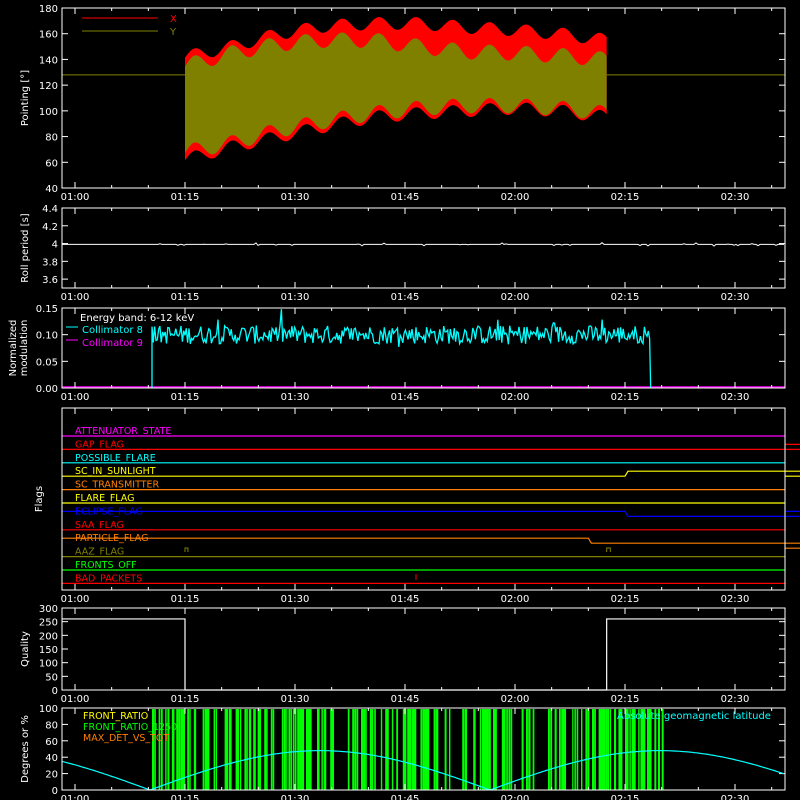  Describe the element at coordinates (47, 362) in the screenshot. I see `y-tick-label: 0.05` at that location.